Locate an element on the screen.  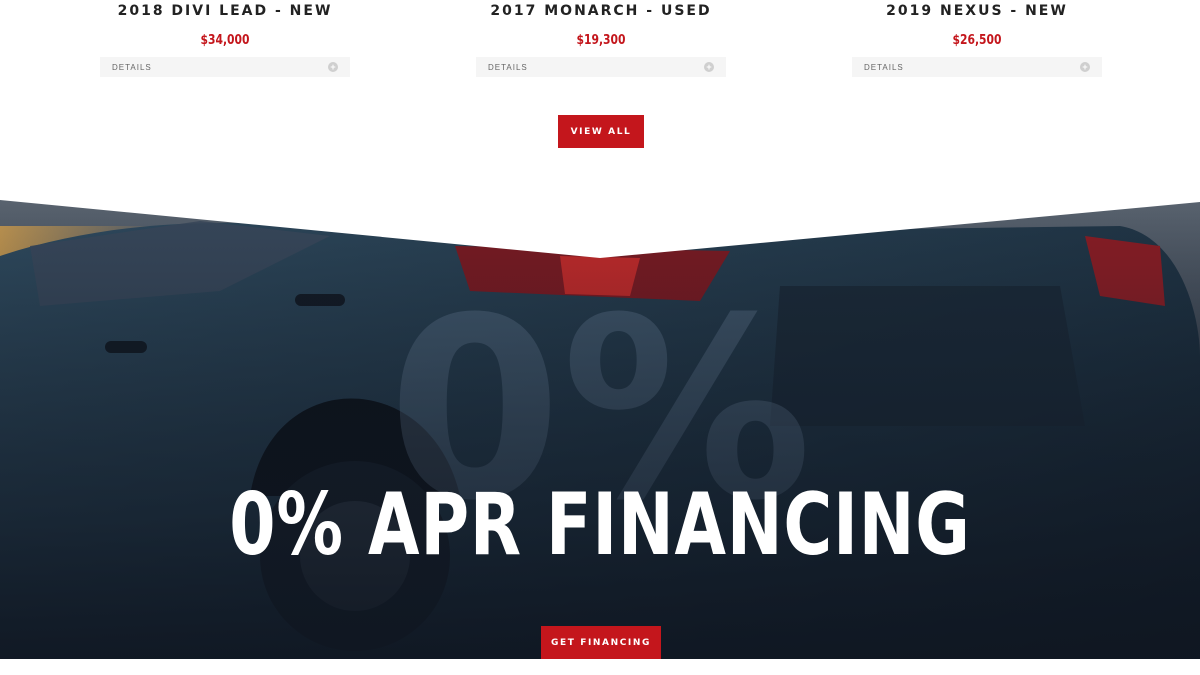
listing-price: $19,300 is located at coordinates (601, 40).